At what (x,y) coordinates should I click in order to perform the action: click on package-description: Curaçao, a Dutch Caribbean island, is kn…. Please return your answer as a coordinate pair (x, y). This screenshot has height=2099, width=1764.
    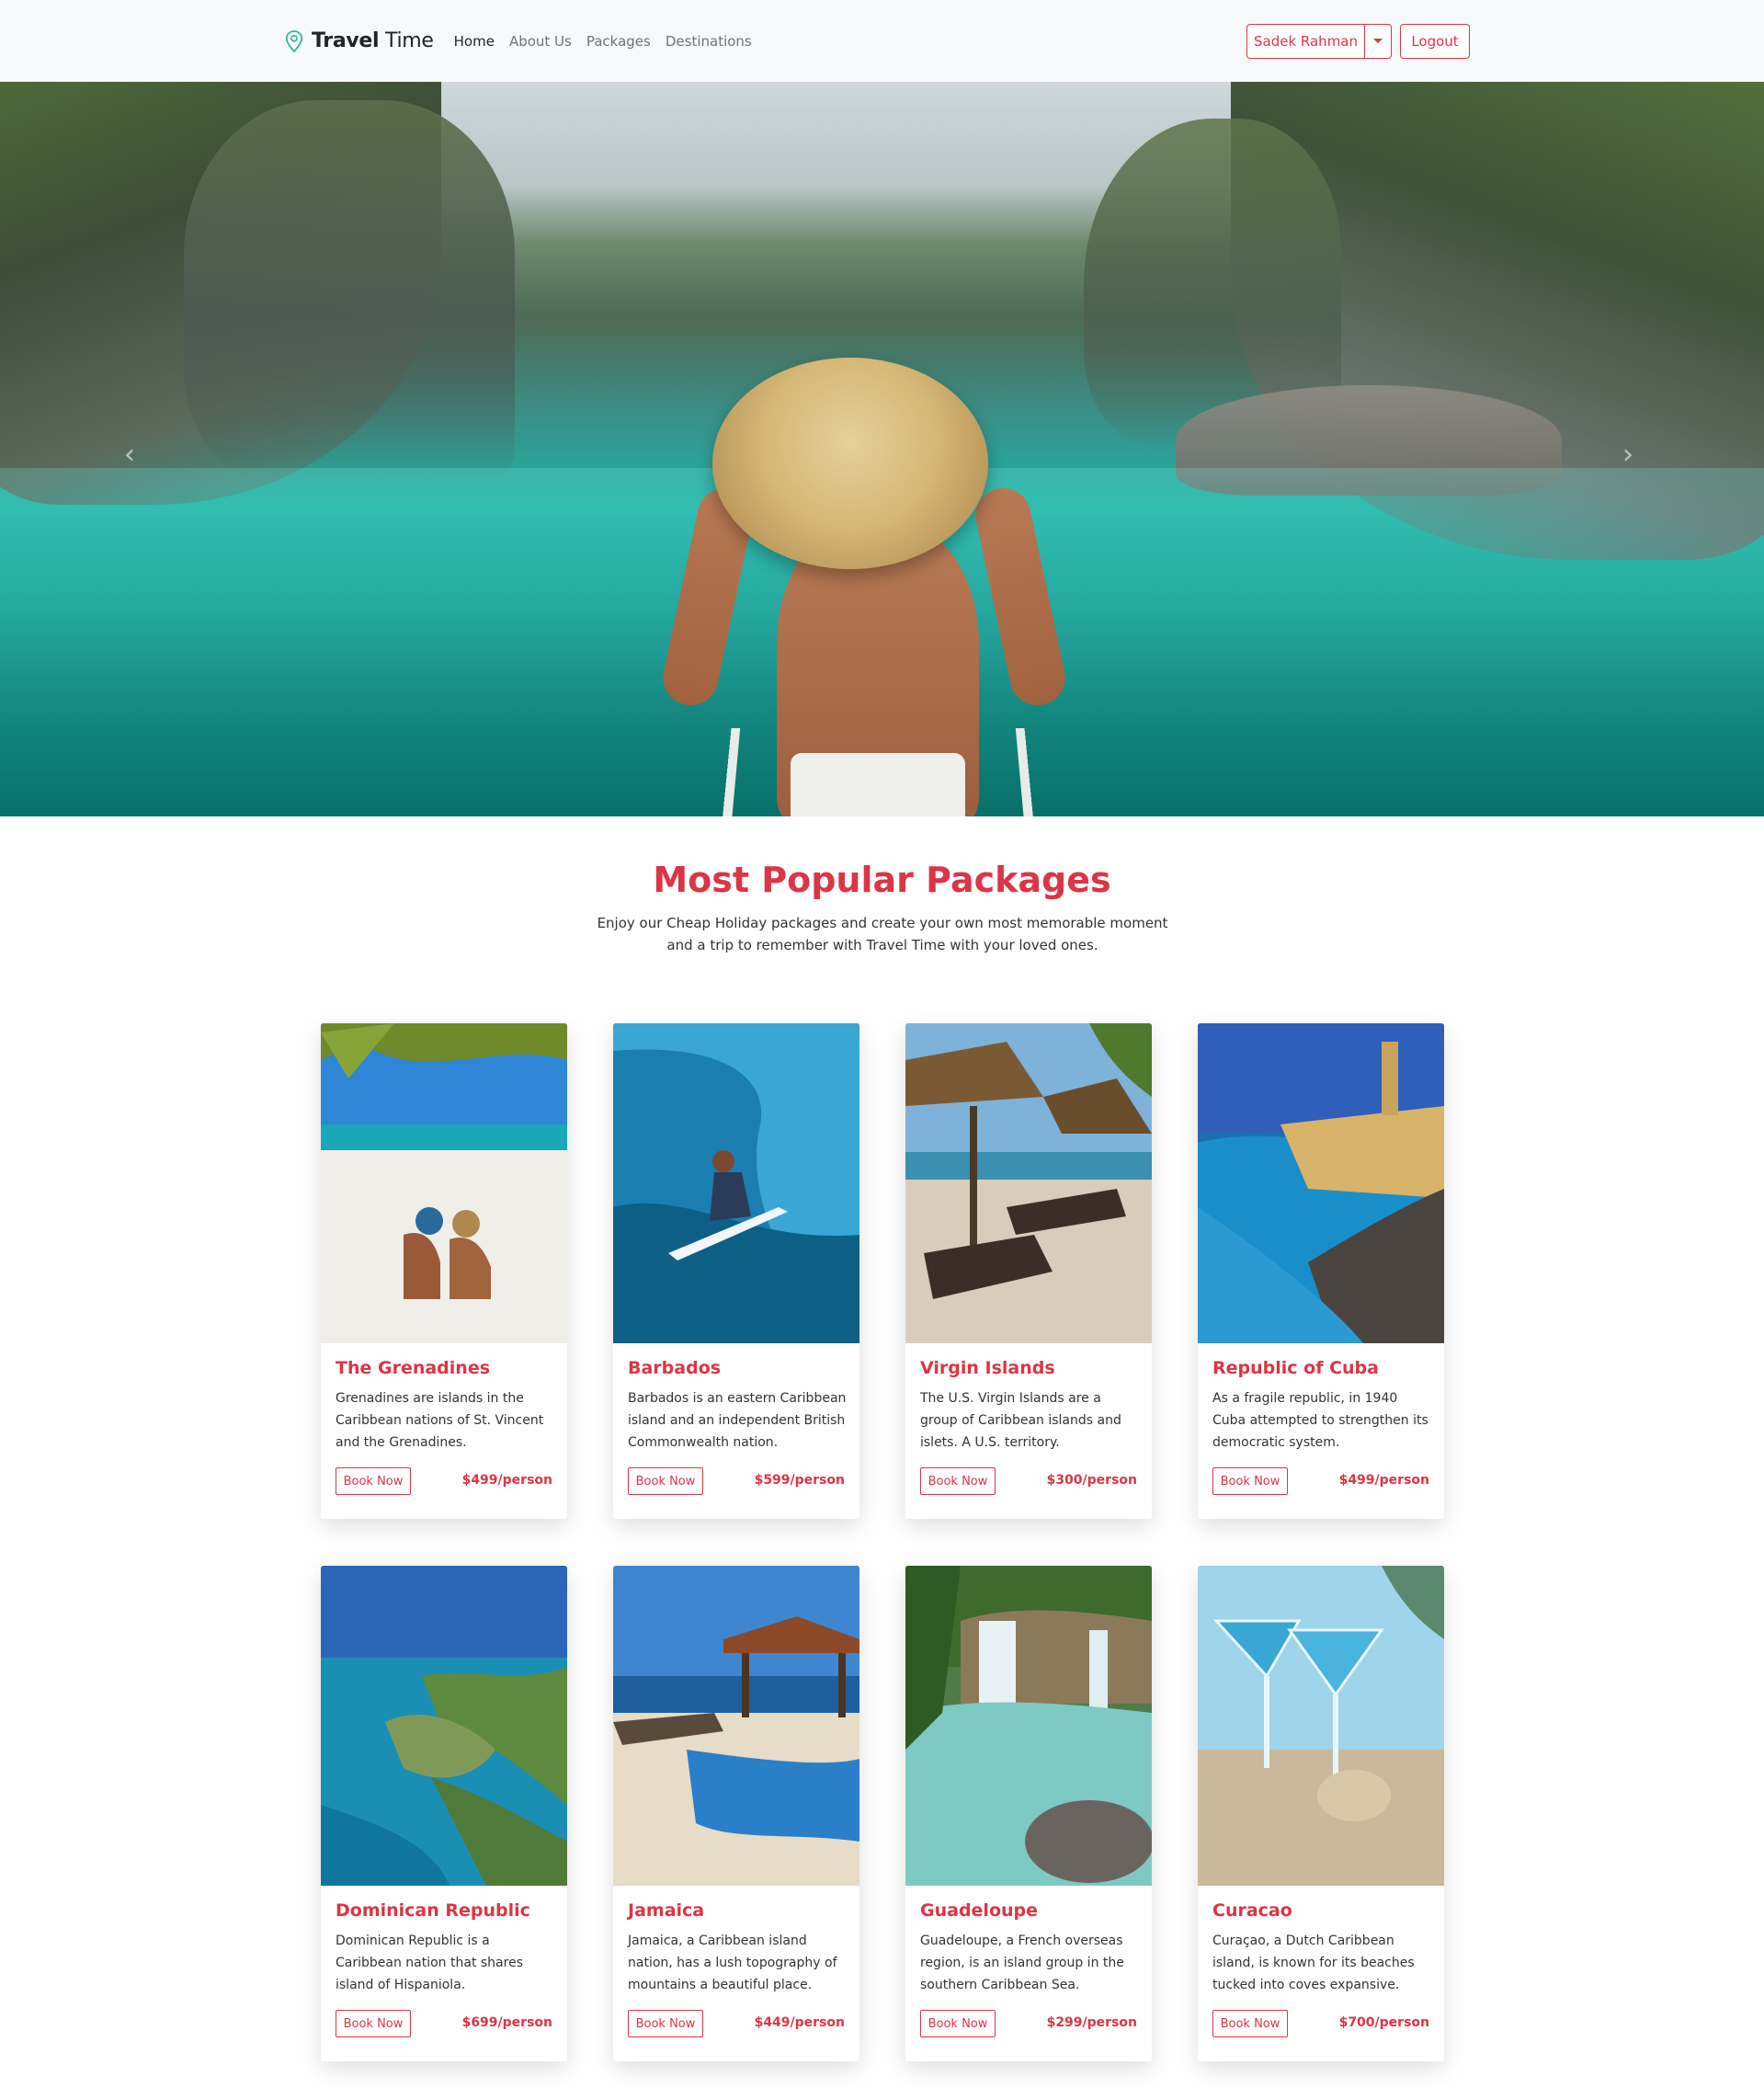
    Looking at the image, I should click on (1322, 1963).